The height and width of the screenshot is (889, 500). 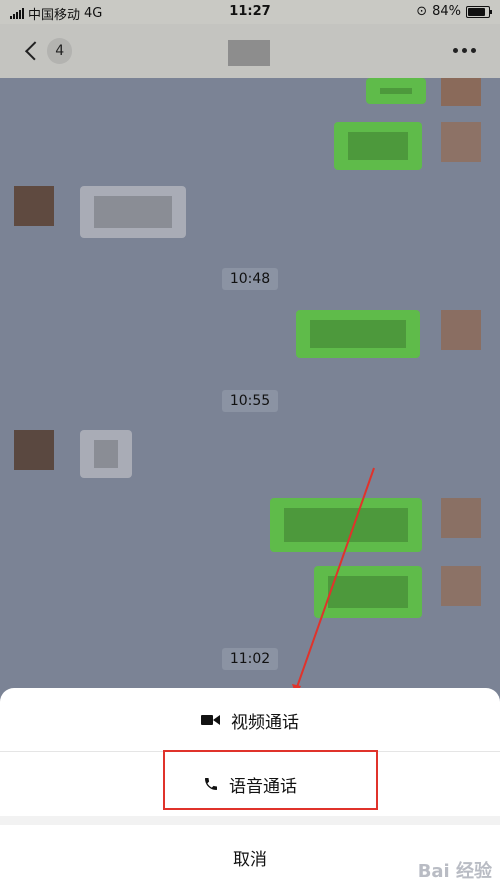 What do you see at coordinates (250, 820) in the screenshot?
I see `section-gap` at bounding box center [250, 820].